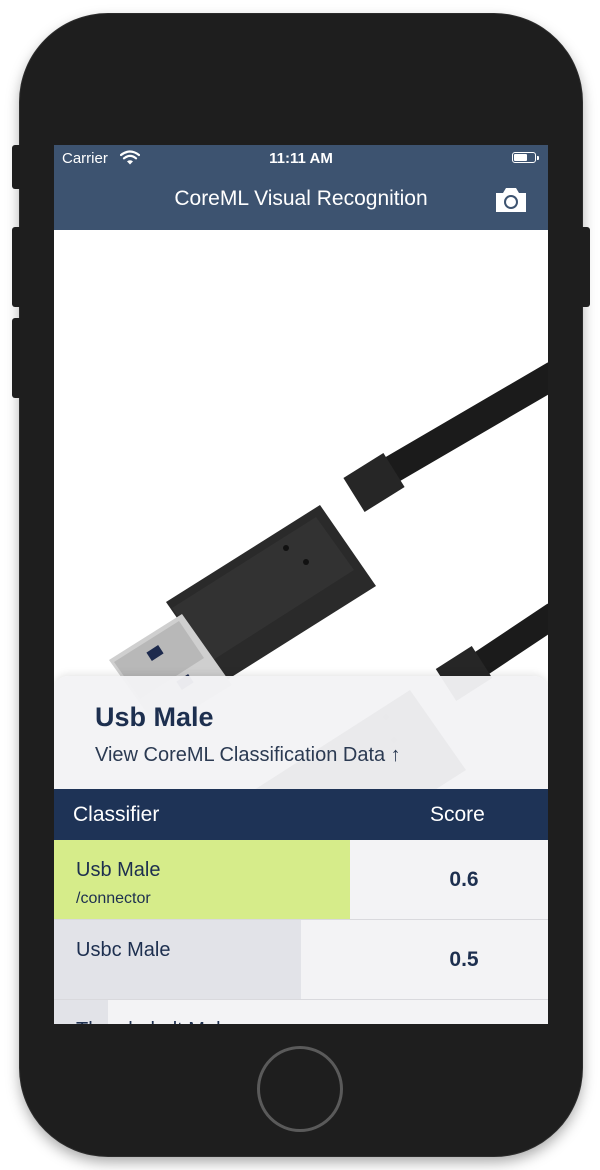 The image size is (600, 1170). I want to click on view-classification-data-link: View CoreML Classification Data ↑, so click(248, 755).